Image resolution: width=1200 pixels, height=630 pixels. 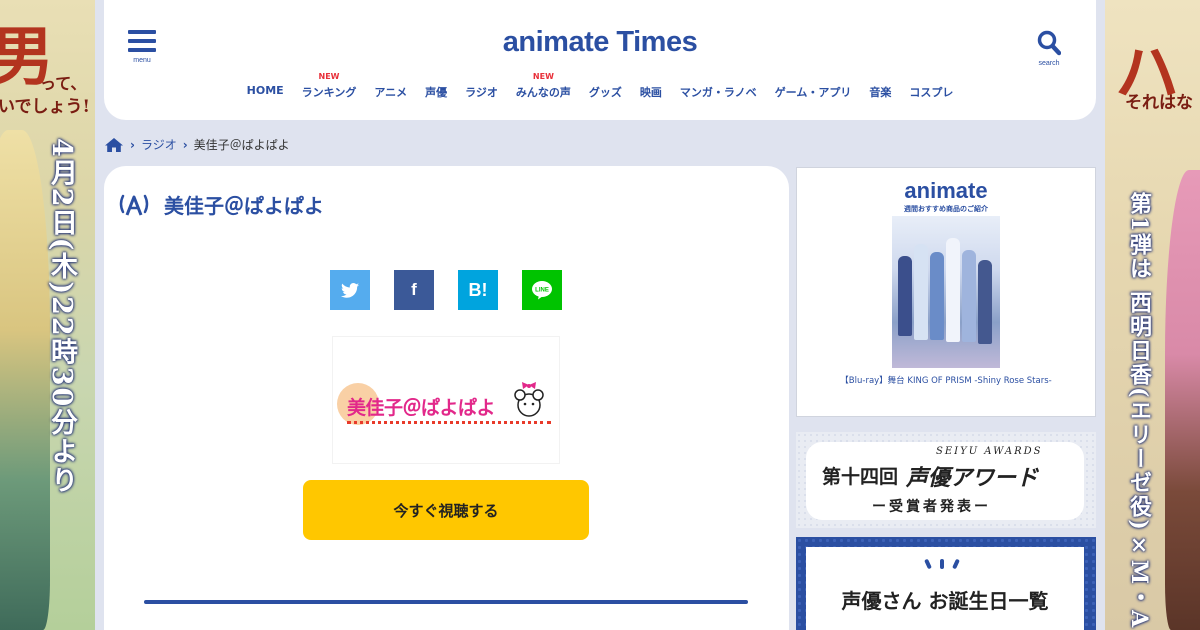 I want to click on nav-item-cosplay: コスプレ, so click(x=931, y=86).